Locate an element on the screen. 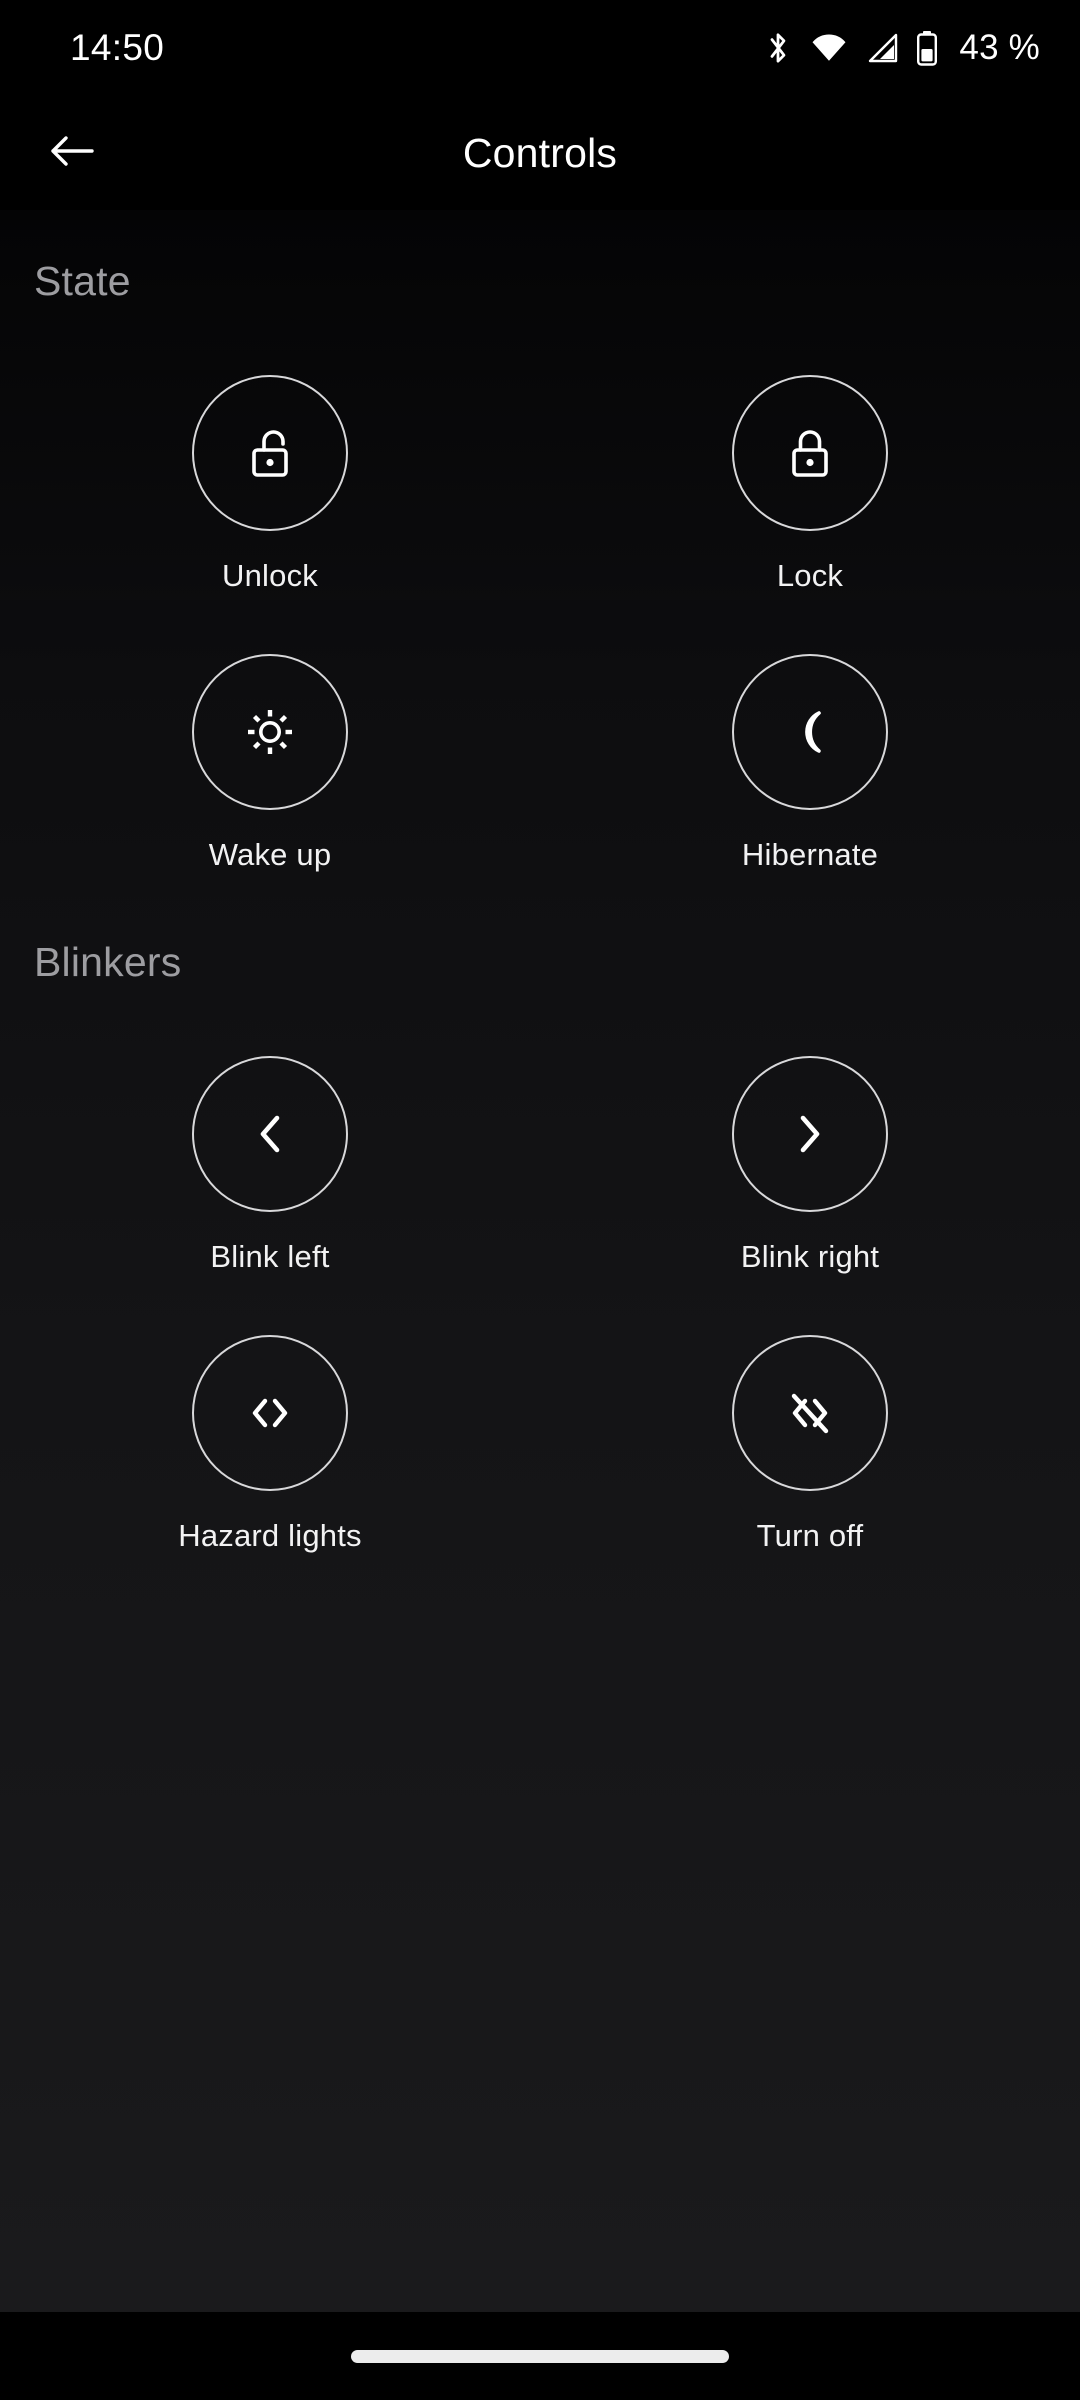 The image size is (1080, 2400). app-bar: Controls is located at coordinates (540, 153).